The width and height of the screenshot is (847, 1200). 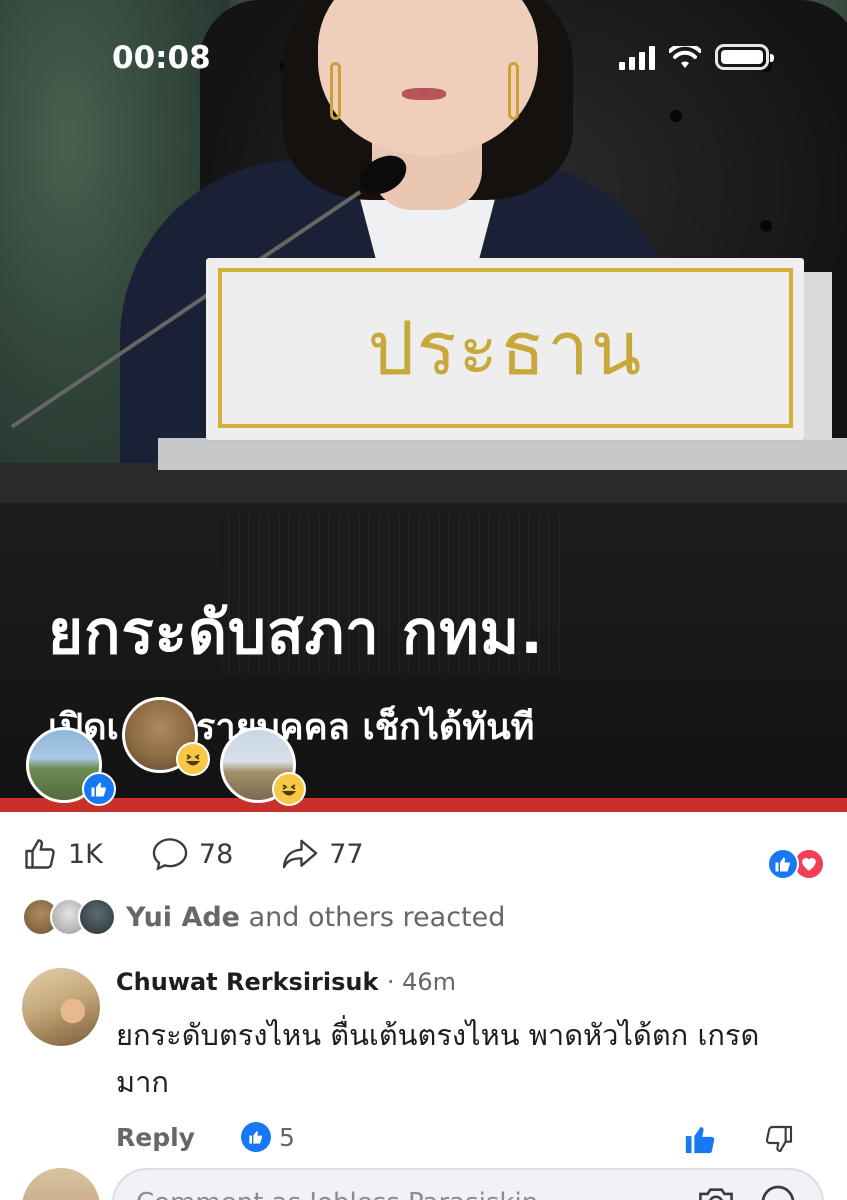 I want to click on comment-vote-controls, so click(x=739, y=1139).